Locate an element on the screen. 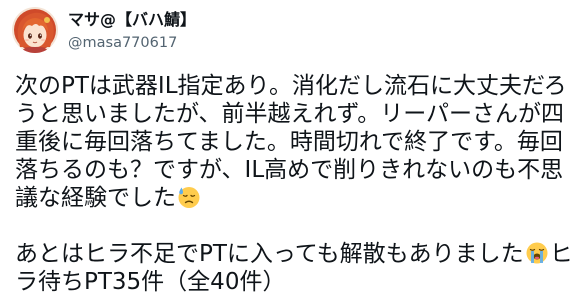 Image resolution: width=587 pixels, height=300 pixels. tweet-line: 重後に毎回落ちてました。時間切れで終了です。毎回 is located at coordinates (297, 142).